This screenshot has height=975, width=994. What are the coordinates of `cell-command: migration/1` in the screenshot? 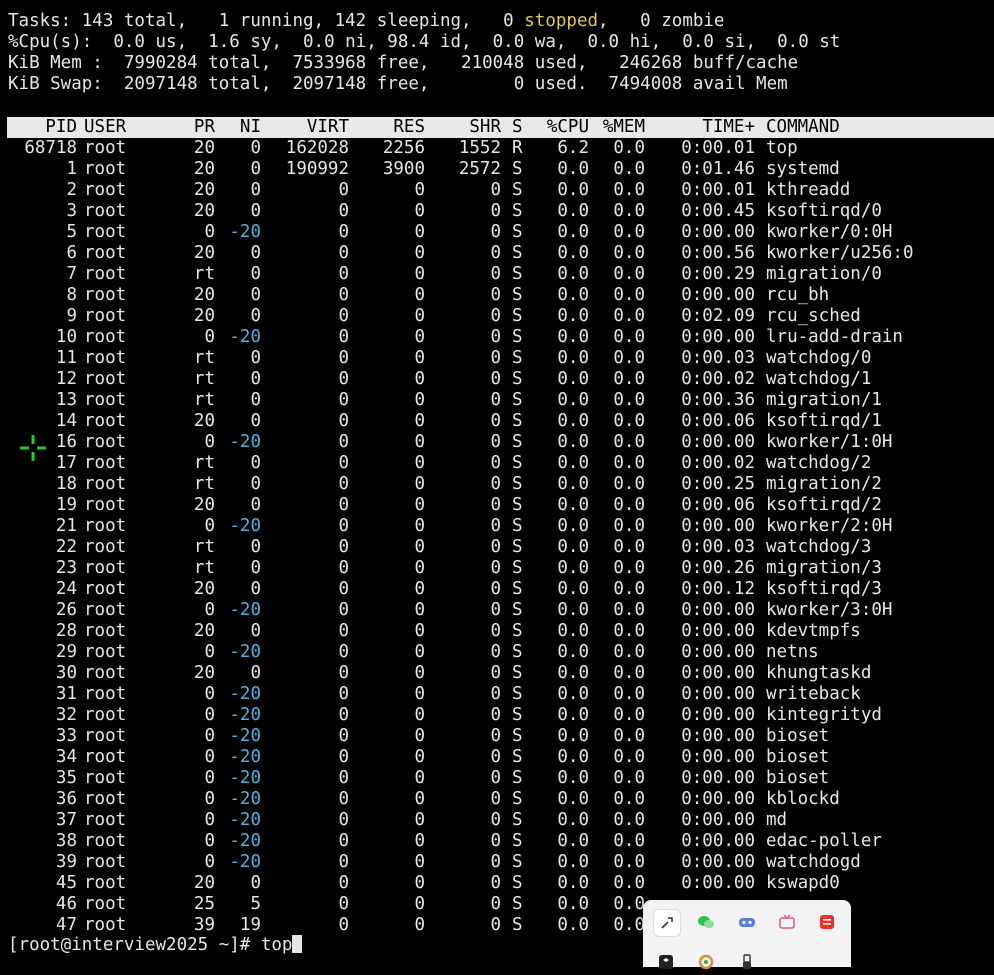 It's located at (824, 400).